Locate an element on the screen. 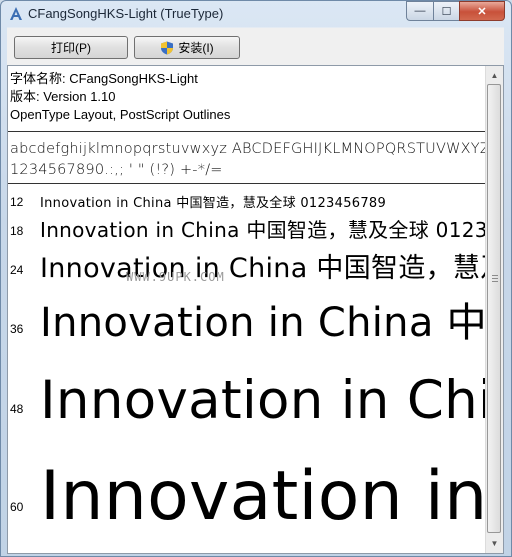 Image resolution: width=512 pixels, height=557 pixels. install-button-label: 安装(I) is located at coordinates (196, 48).